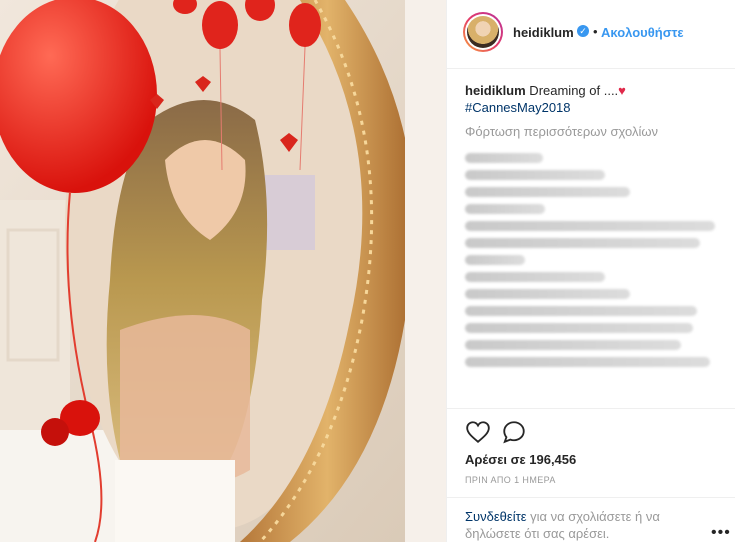 This screenshot has height=543, width=735. Describe the element at coordinates (591, 454) in the screenshot. I see `post-actions: Αρέσει σε 196,456 ΠΡΙΝ ΑΠΟ 1 ΗΜΕΡΑ` at that location.